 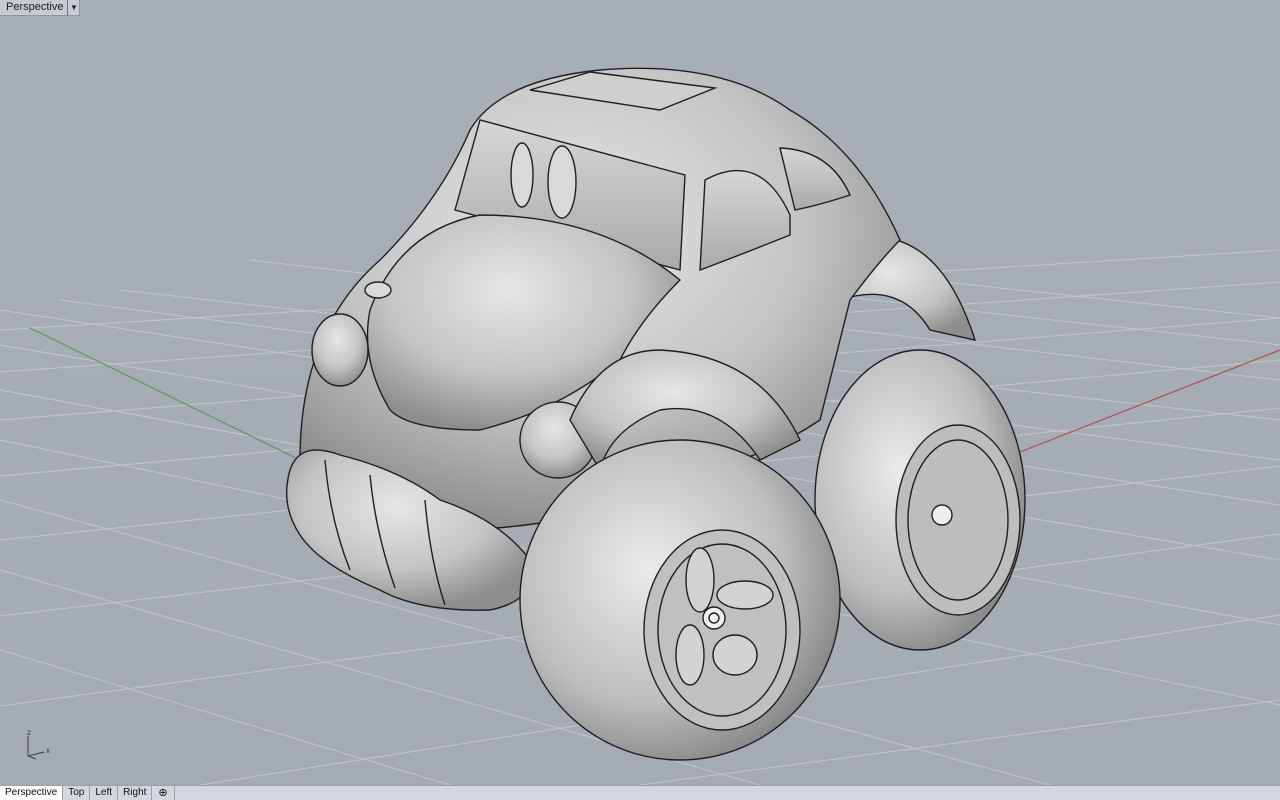 I want to click on front-hub, so click(x=714, y=618).